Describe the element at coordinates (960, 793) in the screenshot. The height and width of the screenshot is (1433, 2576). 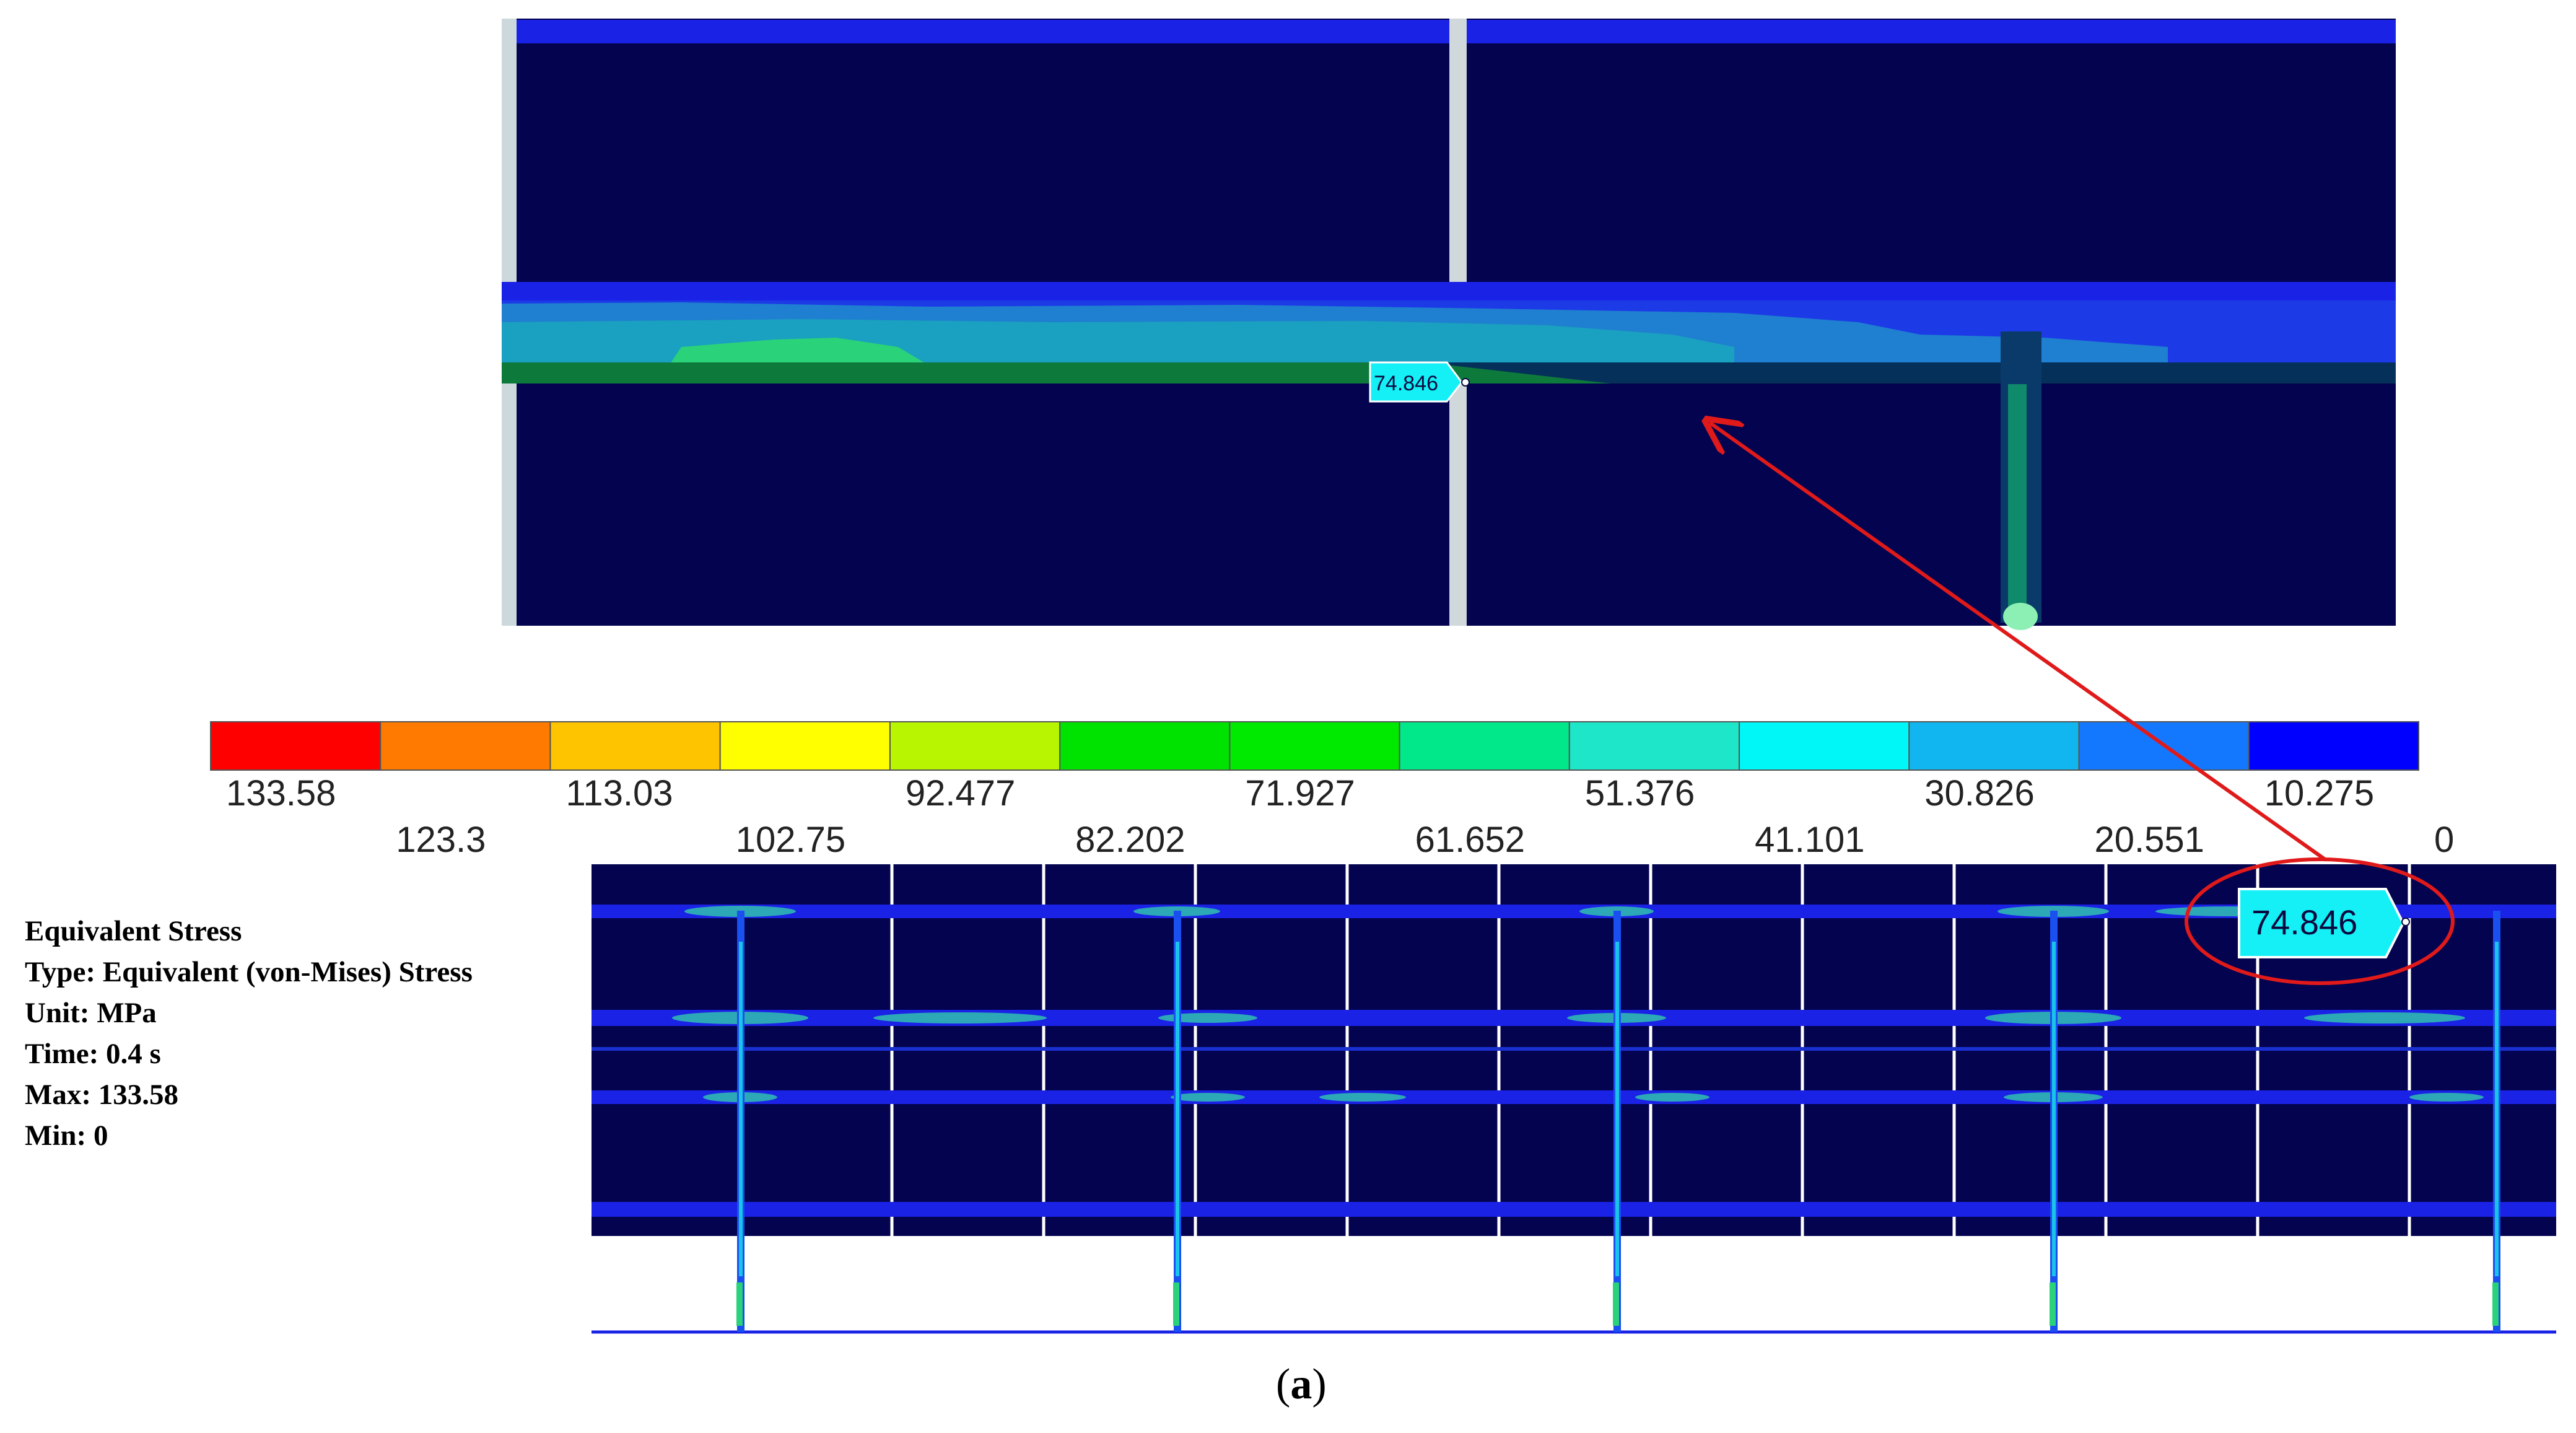
I see `legend-label-top: 92.477` at that location.